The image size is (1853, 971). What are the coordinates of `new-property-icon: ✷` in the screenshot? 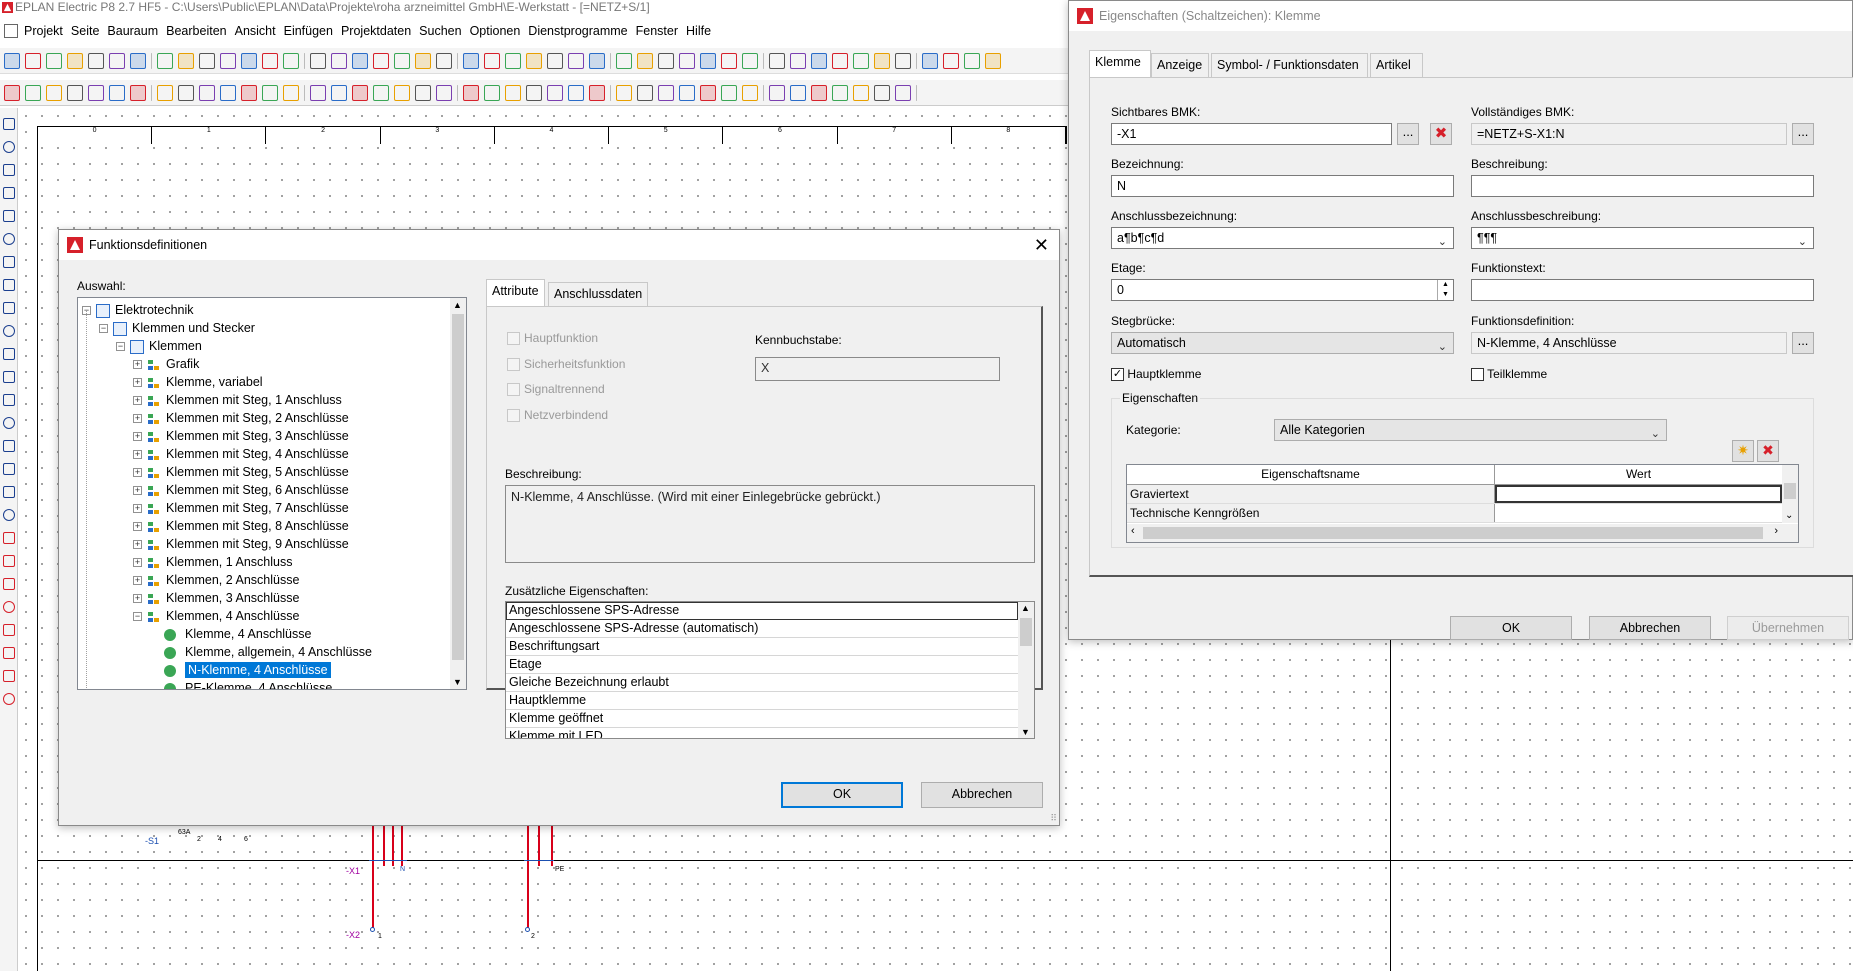 It's located at (1743, 451).